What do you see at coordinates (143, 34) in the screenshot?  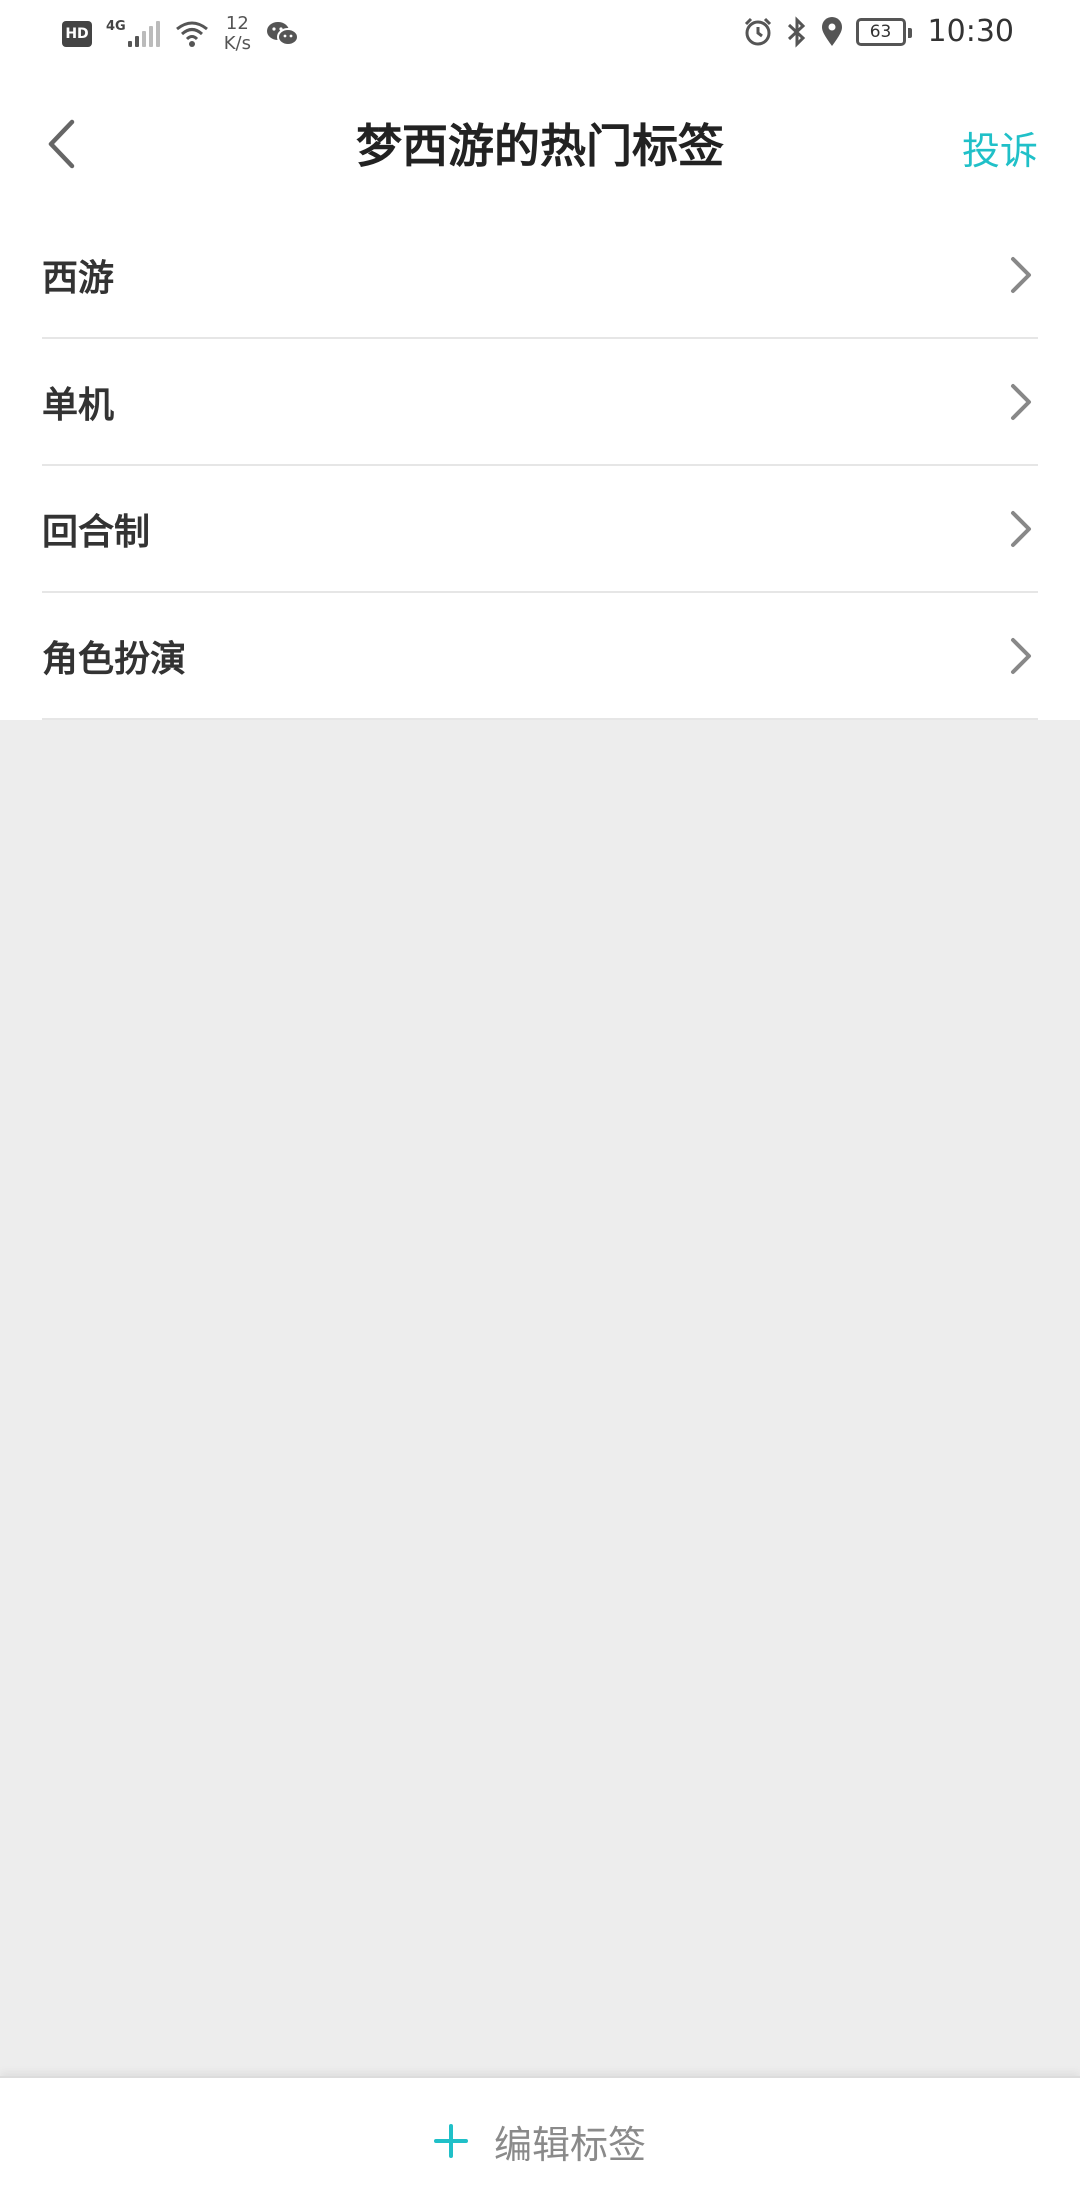 I see `signal-icon` at bounding box center [143, 34].